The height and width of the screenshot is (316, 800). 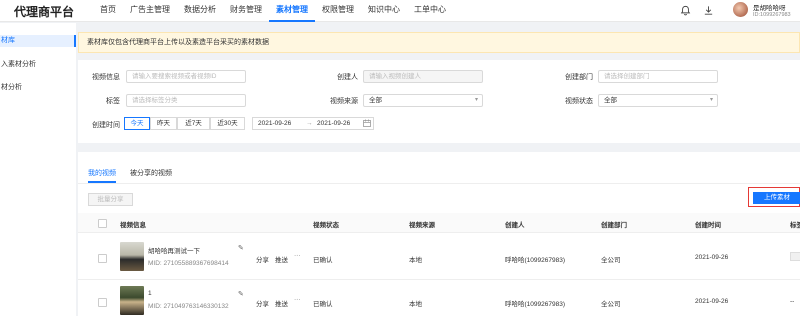 What do you see at coordinates (430, 11) in the screenshot?
I see `nav-ticket: 工单中心` at bounding box center [430, 11].